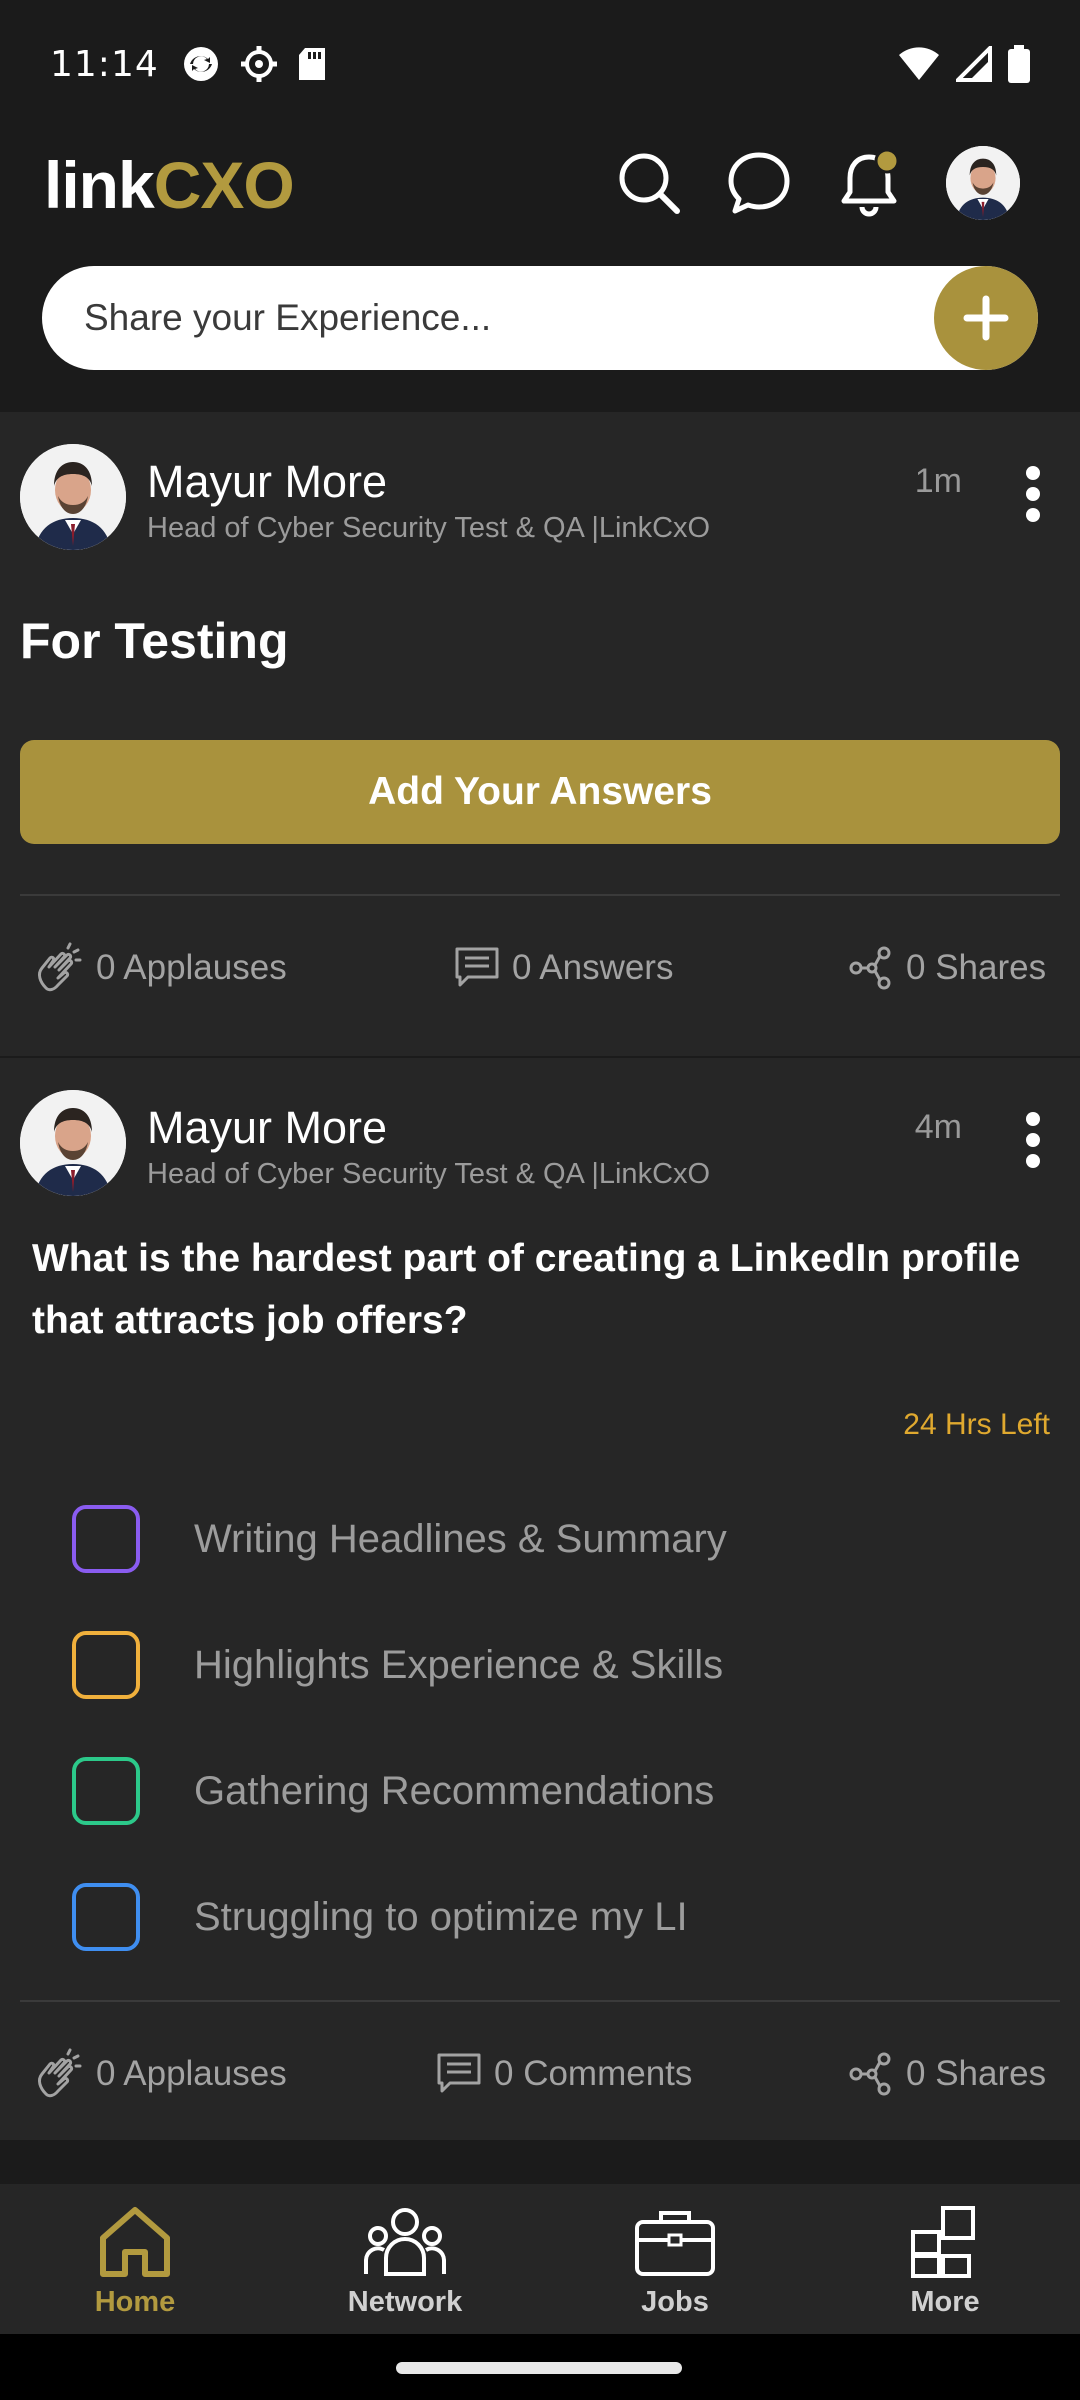 This screenshot has height=2400, width=1080. What do you see at coordinates (169, 185) in the screenshot?
I see `linkcxo-logo: link CXO` at bounding box center [169, 185].